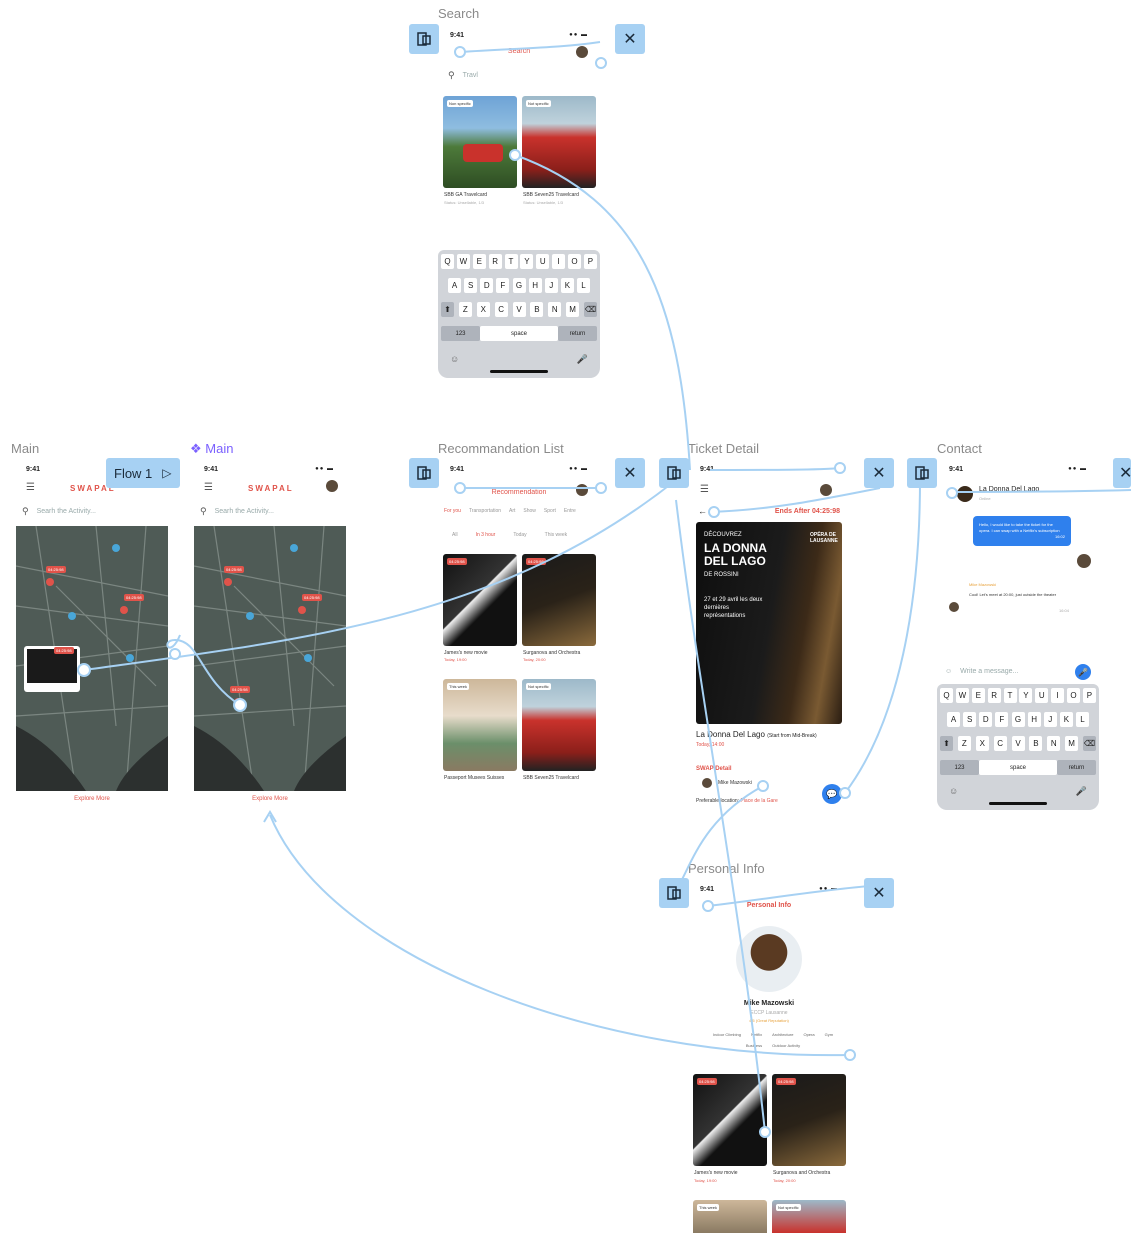 The image size is (1131, 1233). Describe the element at coordinates (965, 494) in the screenshot. I see `contact-avatar` at that location.